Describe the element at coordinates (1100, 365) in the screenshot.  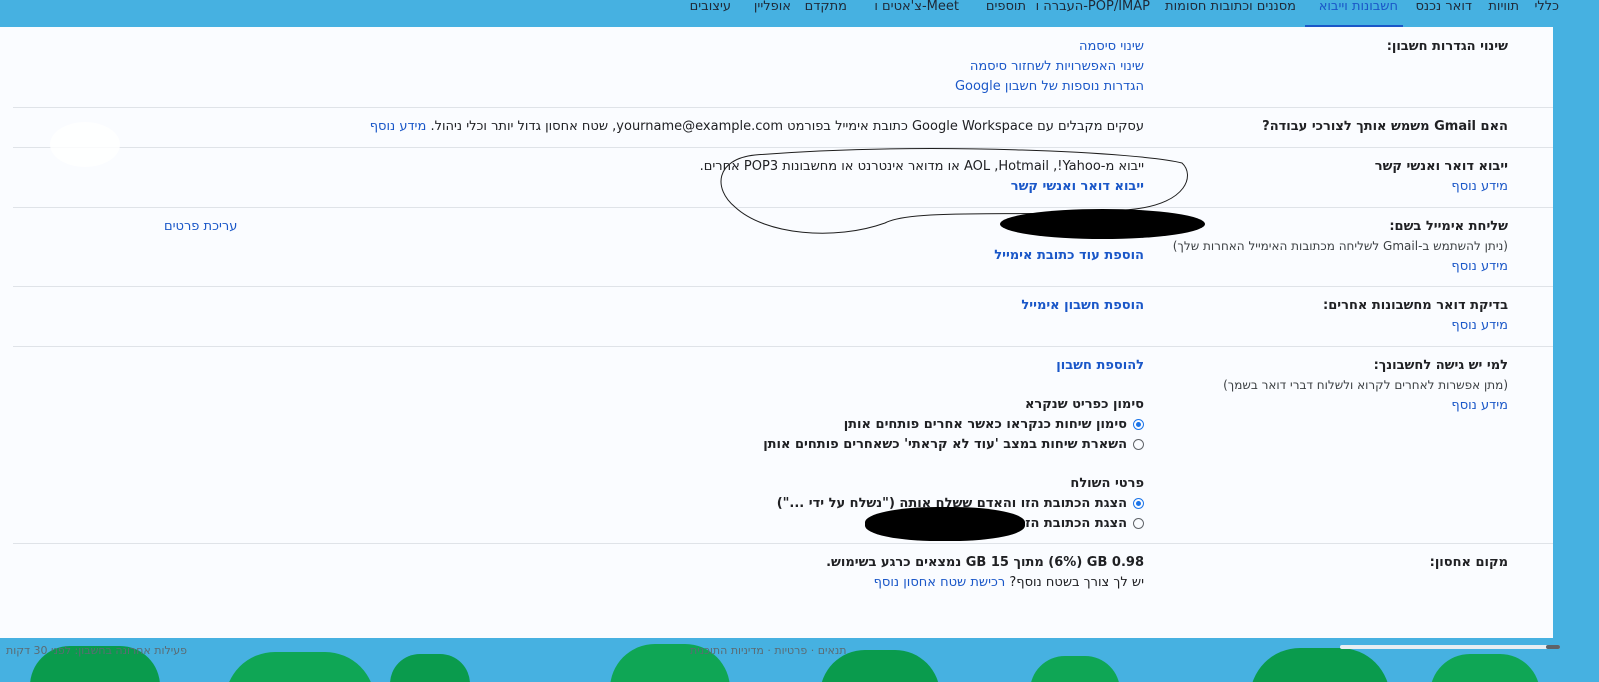
I see `add-account-link: להוספת חשבון` at that location.